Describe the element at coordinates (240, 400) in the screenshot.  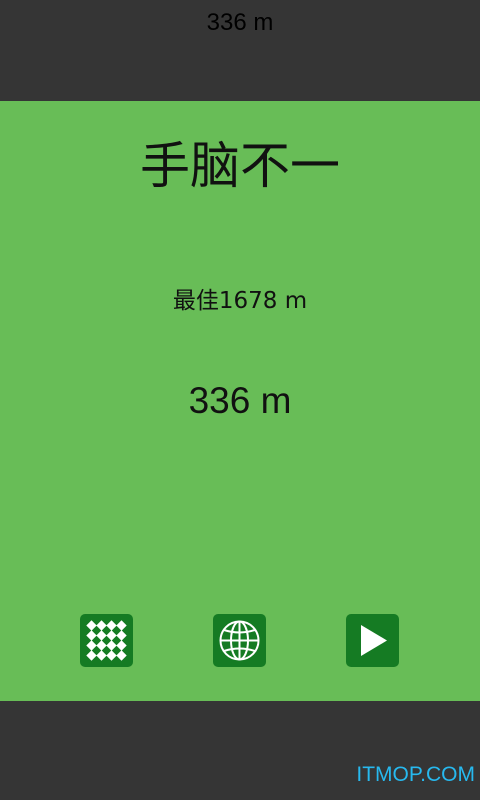
I see `current-score: 336 m` at that location.